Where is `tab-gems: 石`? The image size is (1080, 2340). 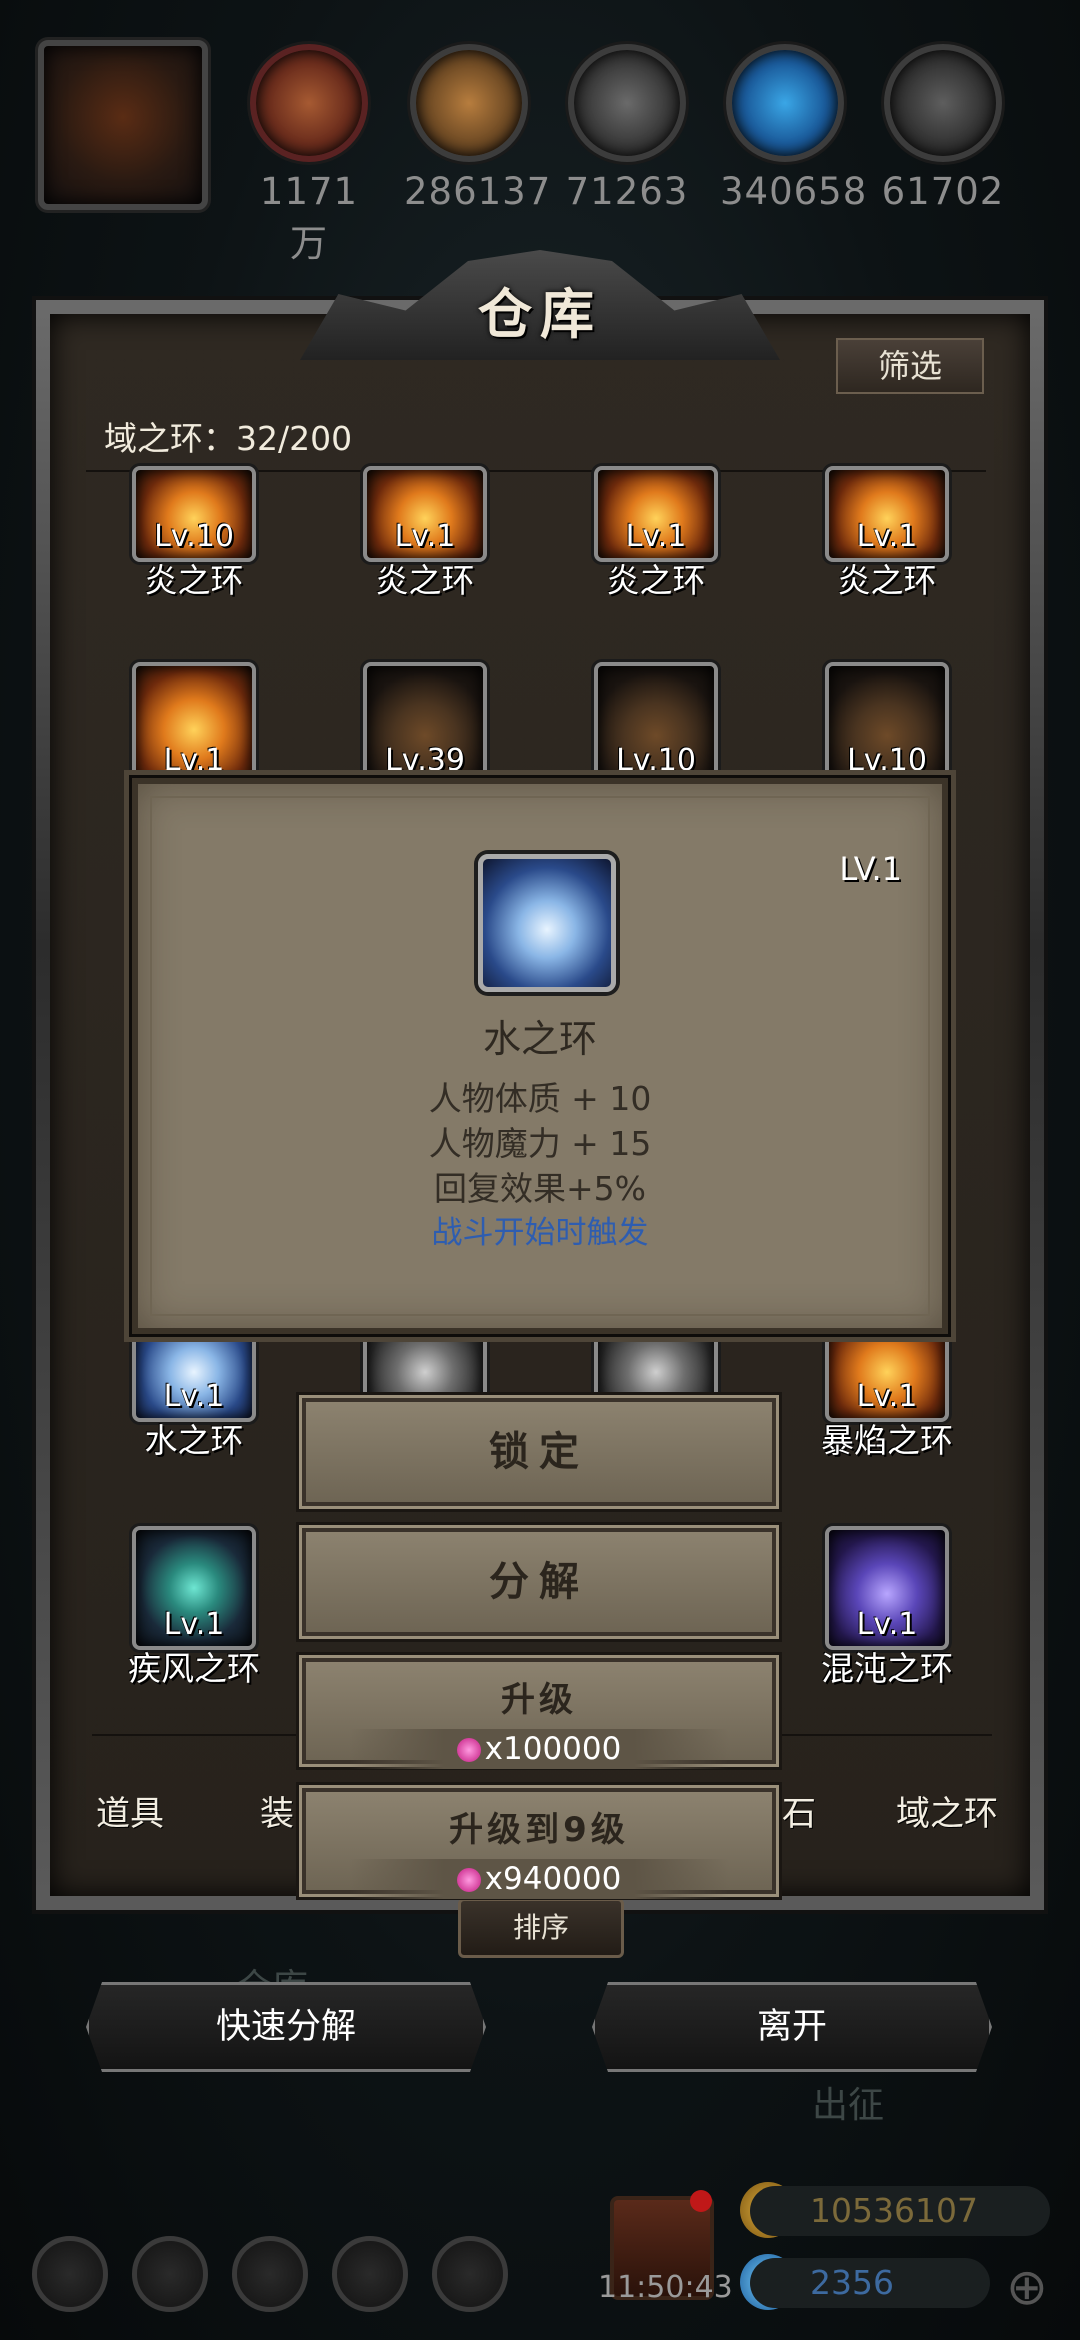 tab-gems: 石 is located at coordinates (799, 1810).